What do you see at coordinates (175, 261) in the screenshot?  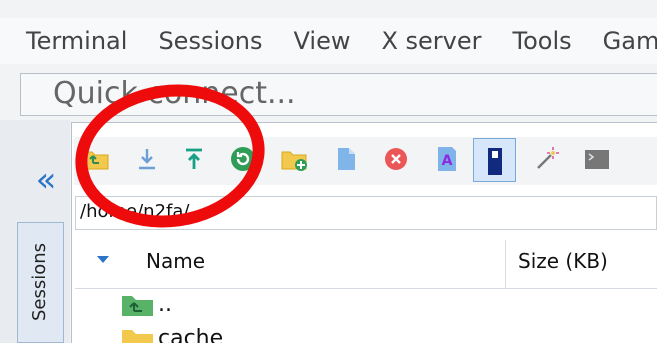 I see `column-name: Name` at bounding box center [175, 261].